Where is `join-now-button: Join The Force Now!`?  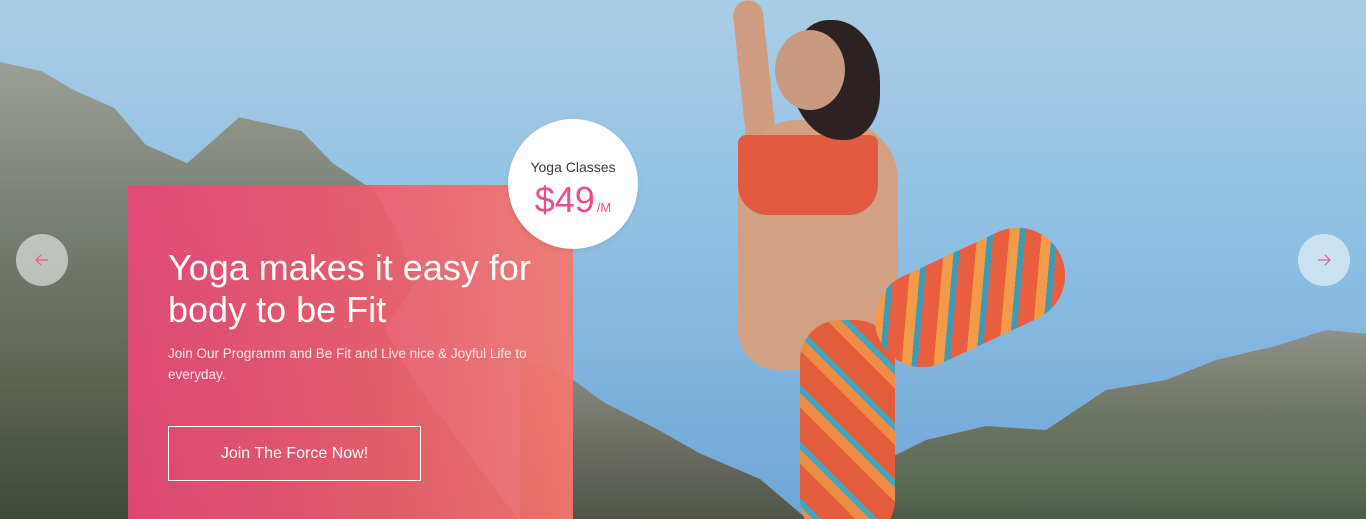
join-now-button: Join The Force Now! is located at coordinates (294, 453).